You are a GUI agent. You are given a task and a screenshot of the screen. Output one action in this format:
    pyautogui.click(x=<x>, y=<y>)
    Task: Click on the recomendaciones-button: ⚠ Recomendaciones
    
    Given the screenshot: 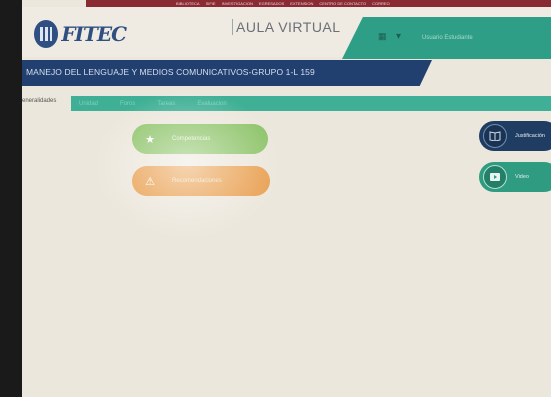 What is the action you would take?
    pyautogui.click(x=201, y=181)
    